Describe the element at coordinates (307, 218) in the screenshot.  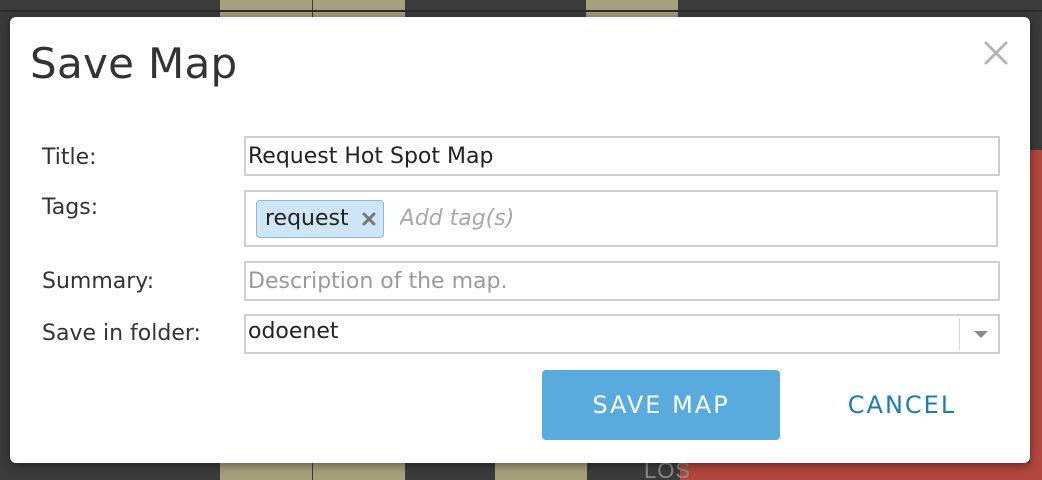
I see `tag-chip-label: request` at that location.